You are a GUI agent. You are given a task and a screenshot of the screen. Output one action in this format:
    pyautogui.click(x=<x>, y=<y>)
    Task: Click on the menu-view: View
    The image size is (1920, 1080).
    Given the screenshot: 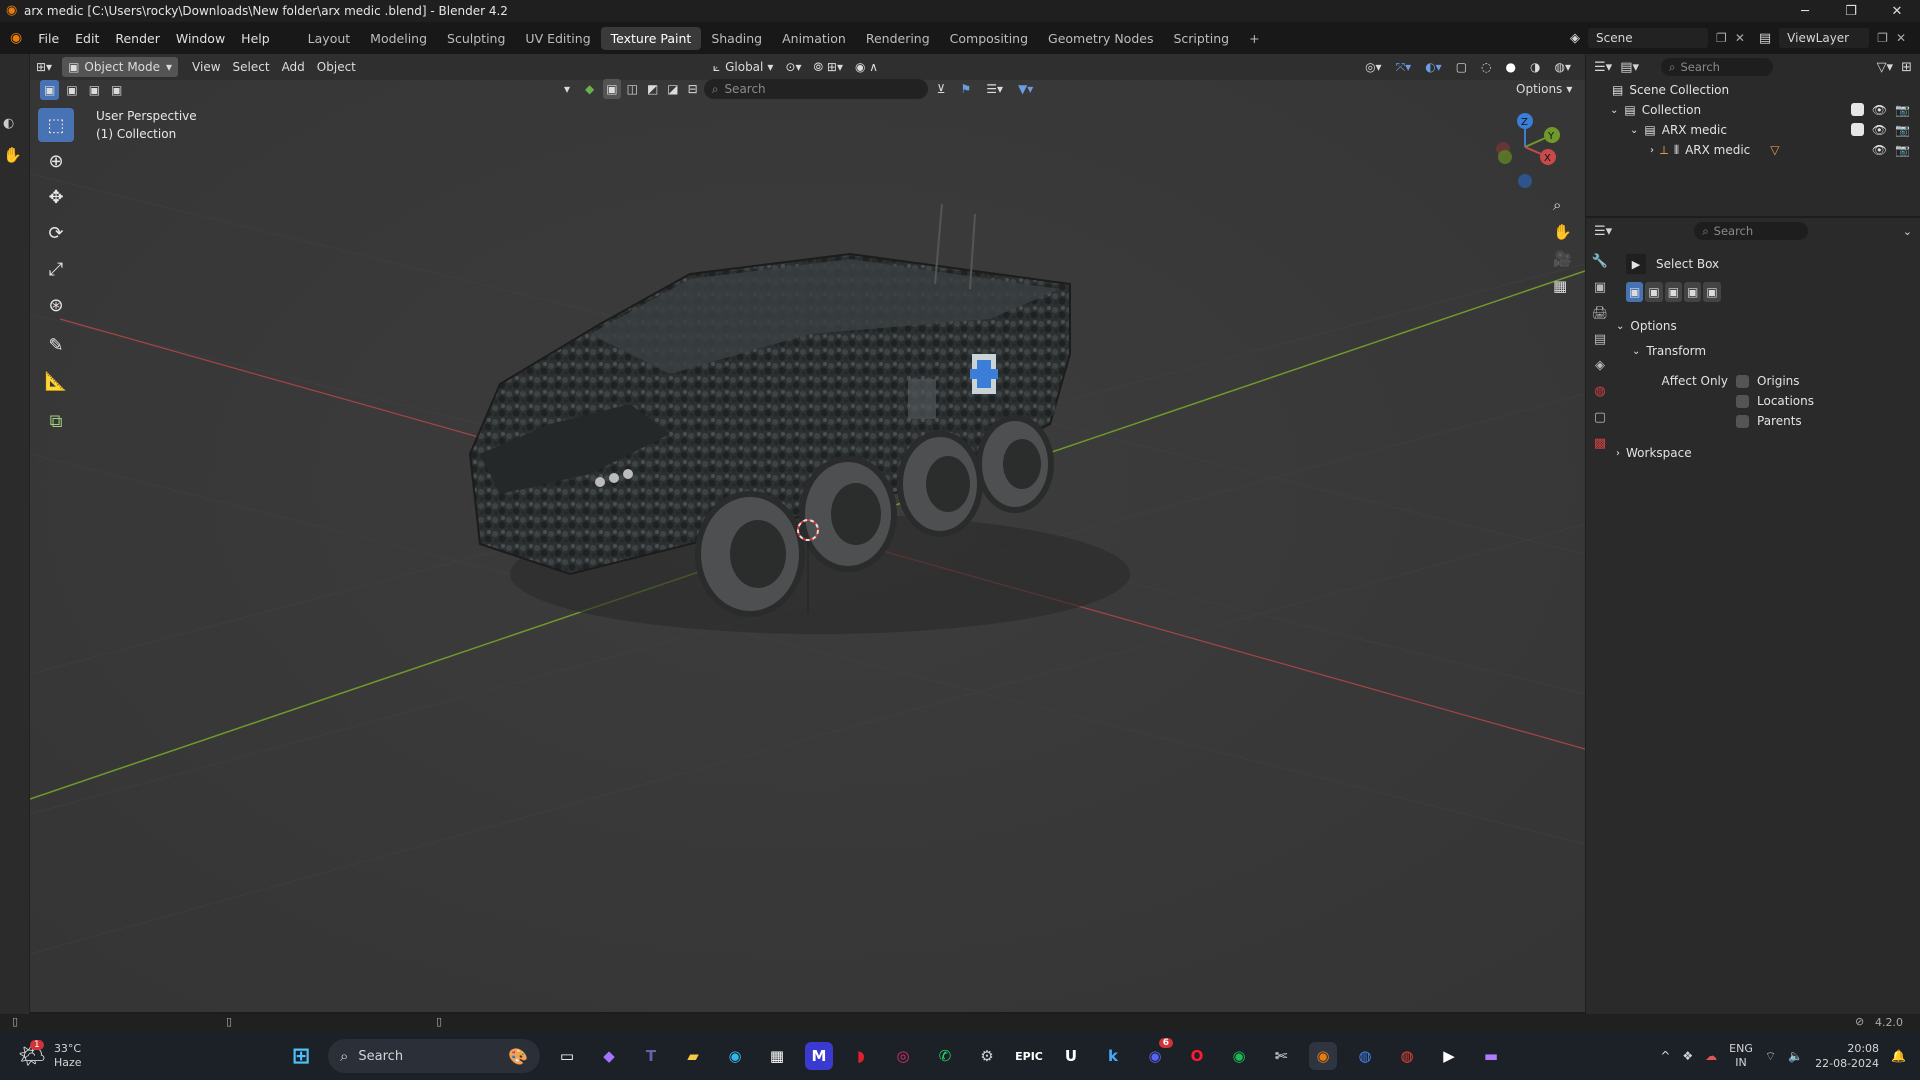 What is the action you would take?
    pyautogui.click(x=206, y=67)
    